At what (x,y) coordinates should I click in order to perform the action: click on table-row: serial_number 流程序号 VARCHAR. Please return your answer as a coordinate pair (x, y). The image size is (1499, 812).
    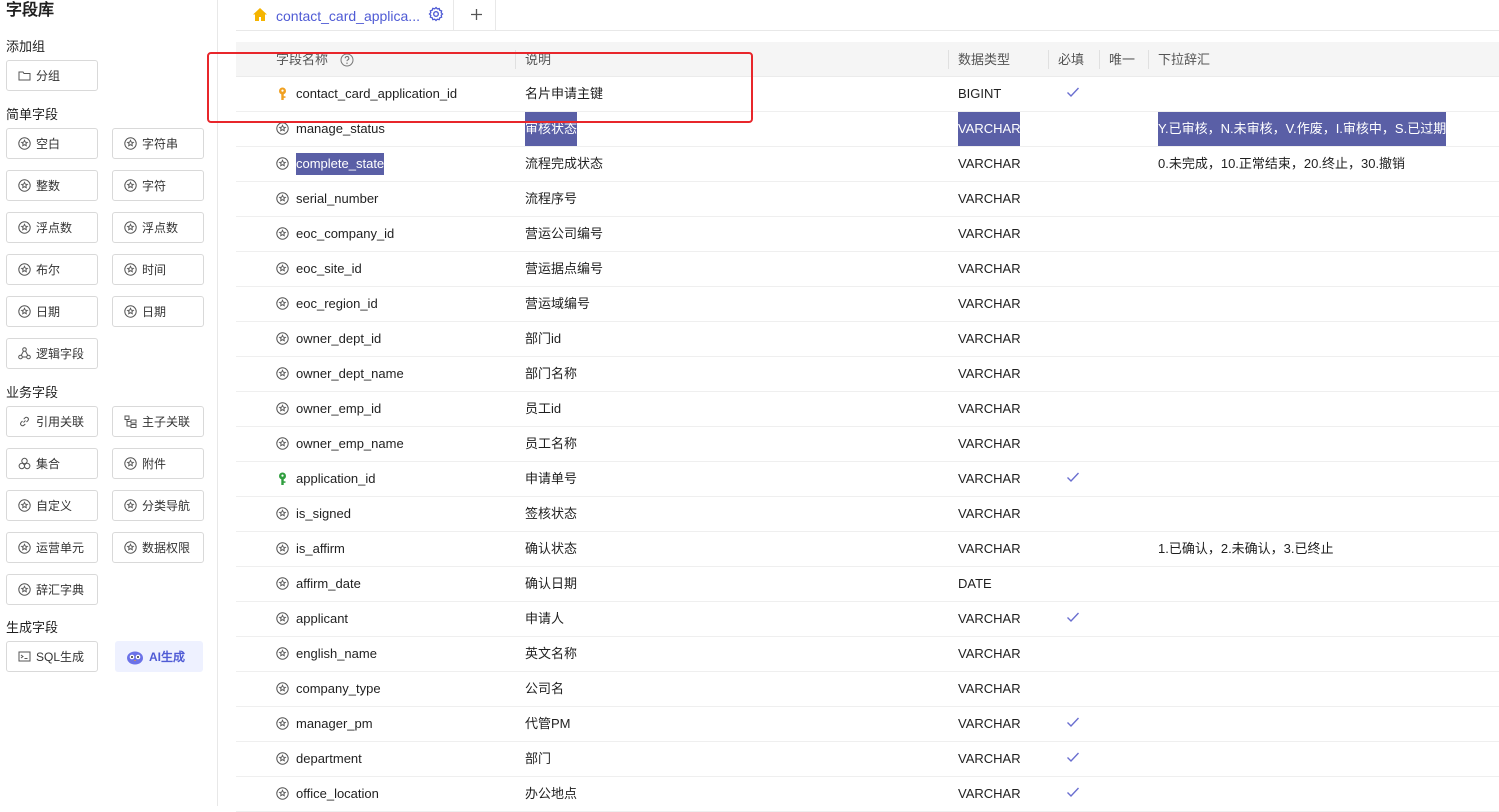
    Looking at the image, I should click on (867, 199).